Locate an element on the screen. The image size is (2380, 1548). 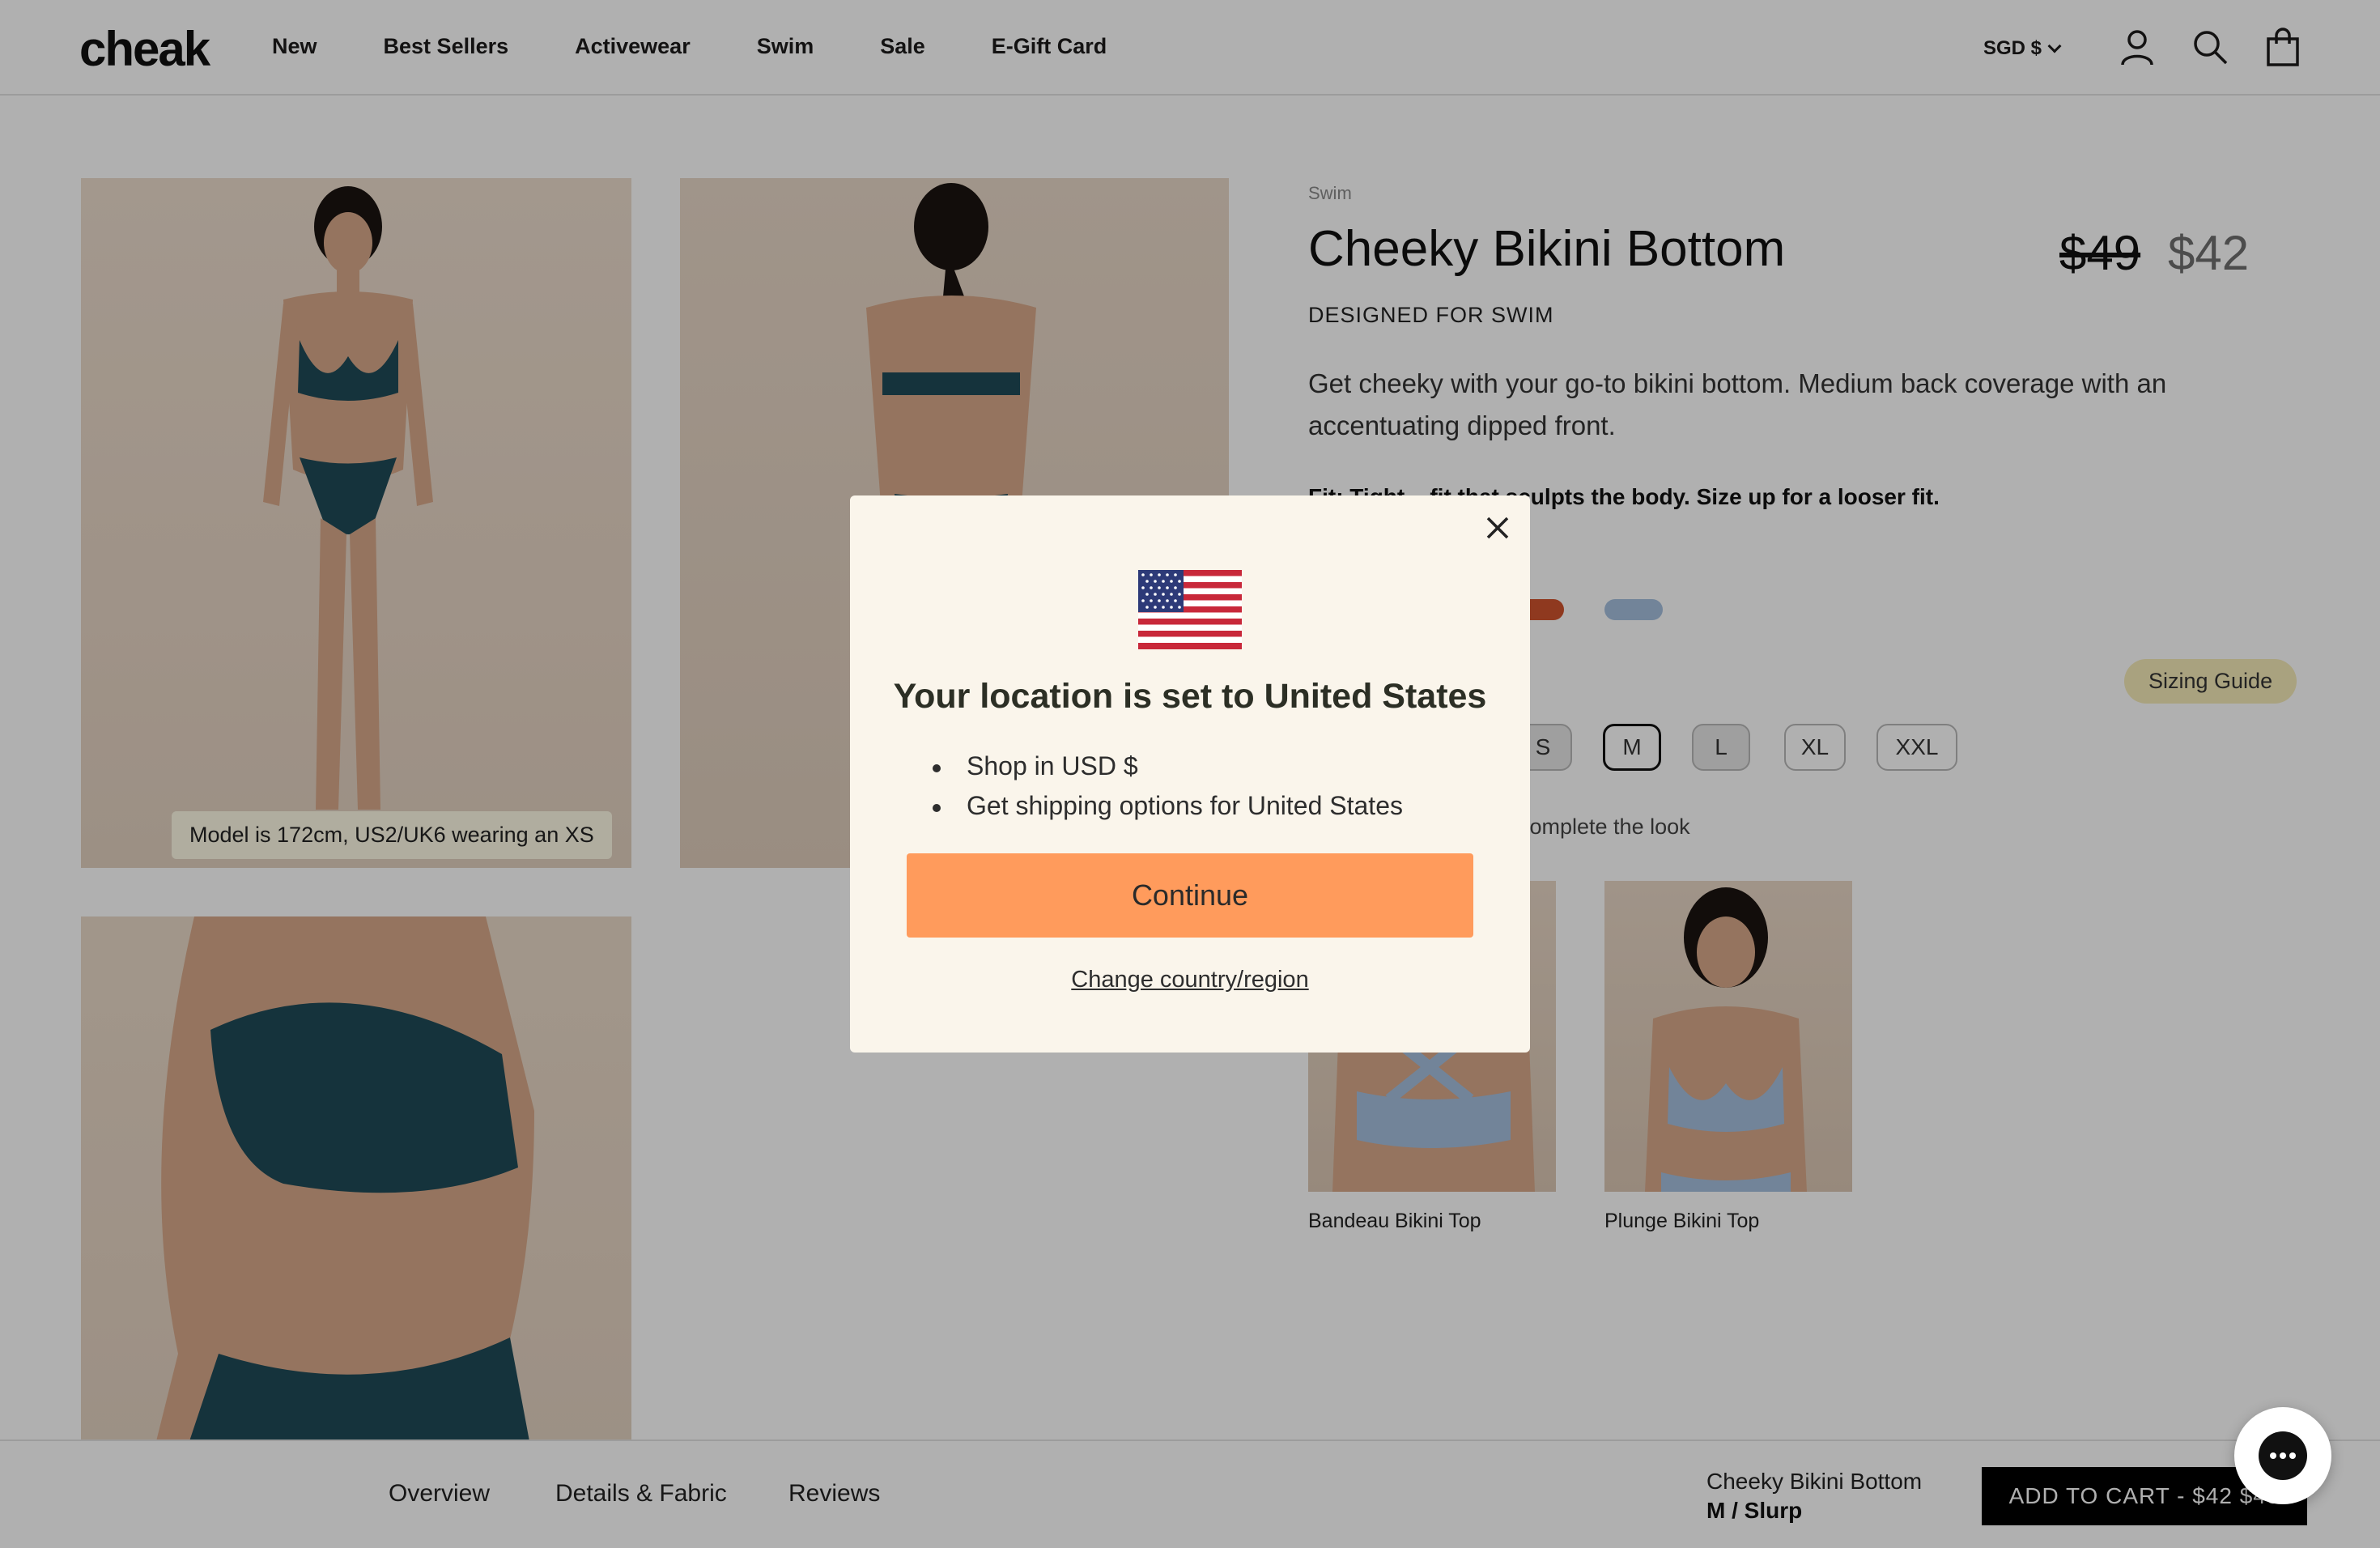
modal-title: Your location is set to United States is located at coordinates (1190, 697).